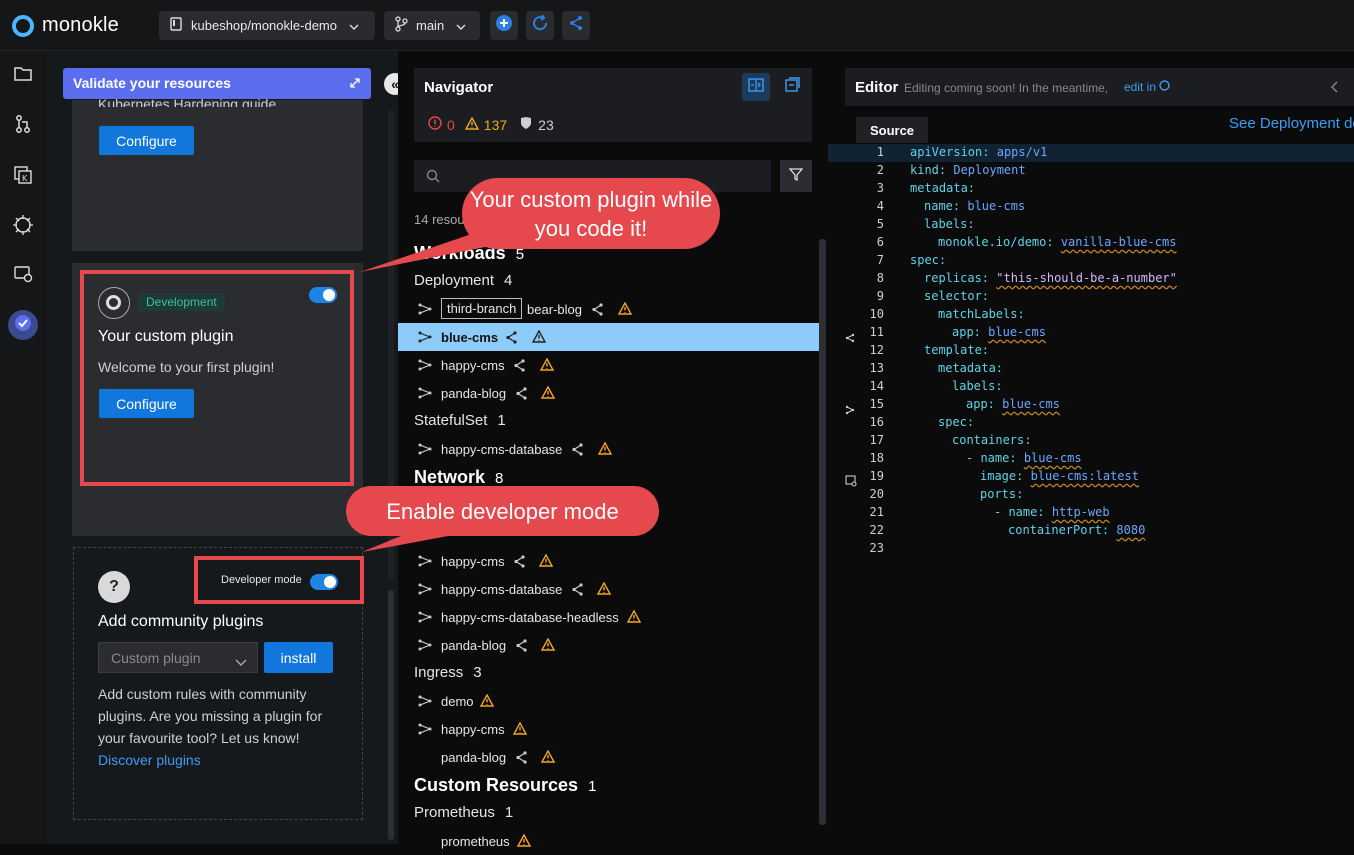 The image size is (1354, 855). What do you see at coordinates (458, 477) in the screenshot?
I see `group-network: Network 8` at bounding box center [458, 477].